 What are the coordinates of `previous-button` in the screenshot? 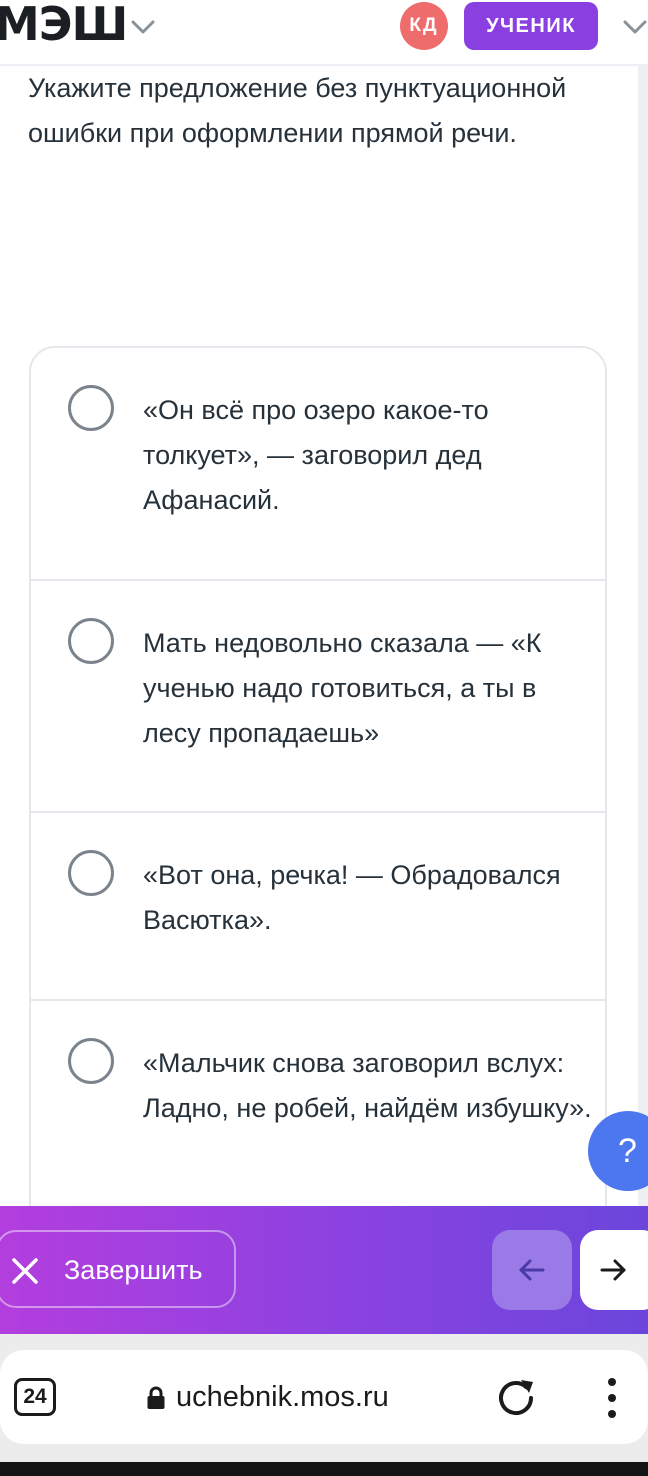 It's located at (532, 1270).